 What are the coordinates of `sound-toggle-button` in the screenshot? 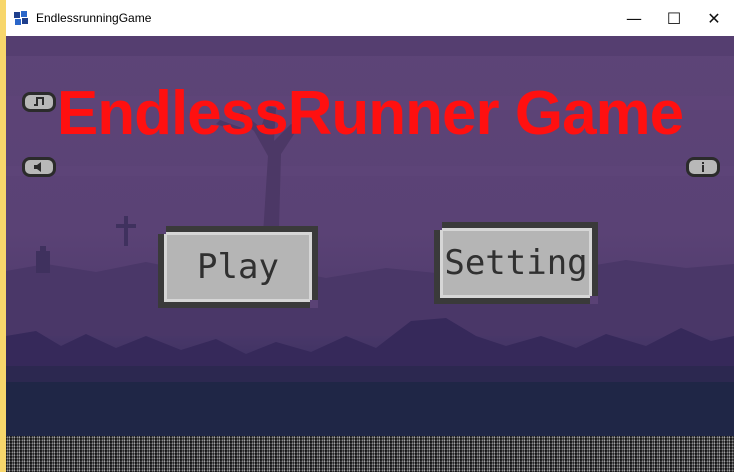 It's located at (39, 167).